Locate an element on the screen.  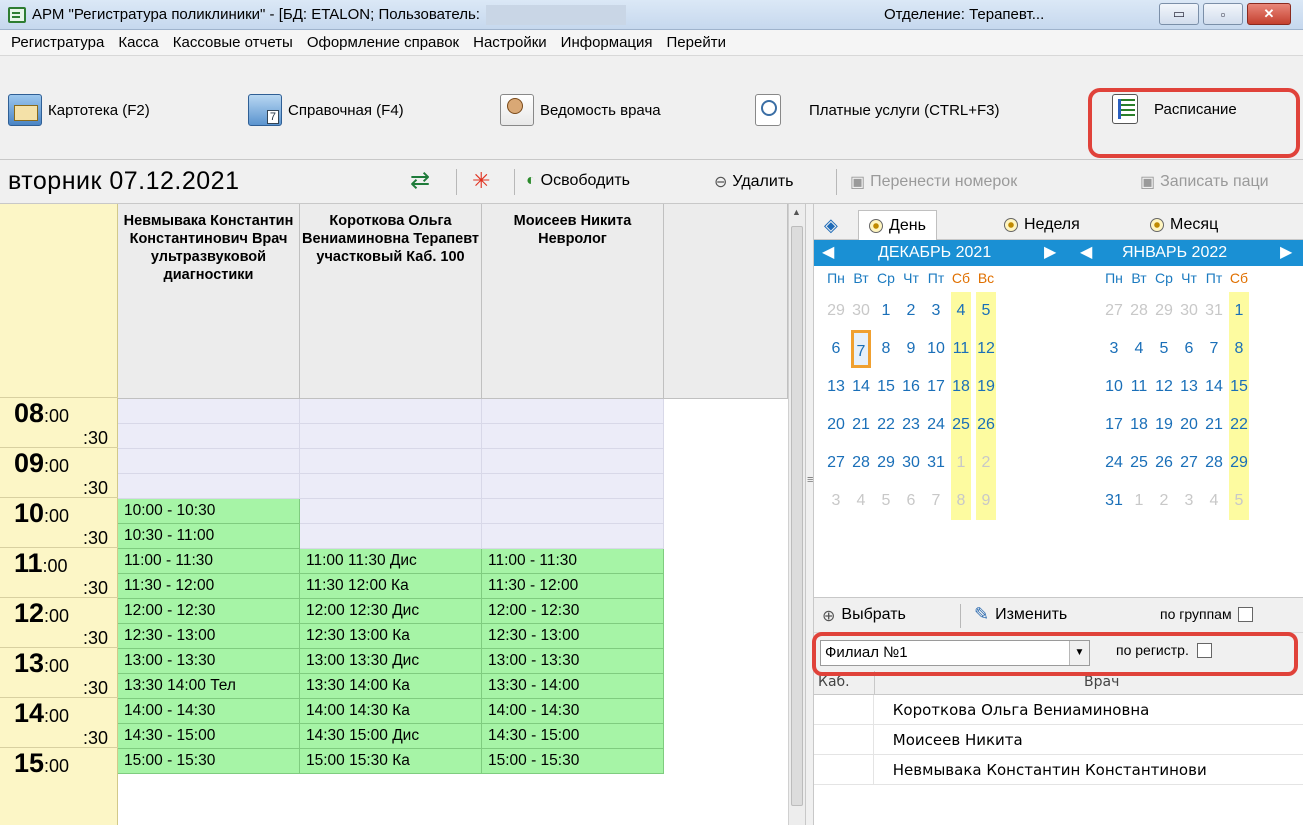
tab-day: День is located at coordinates (897, 225).